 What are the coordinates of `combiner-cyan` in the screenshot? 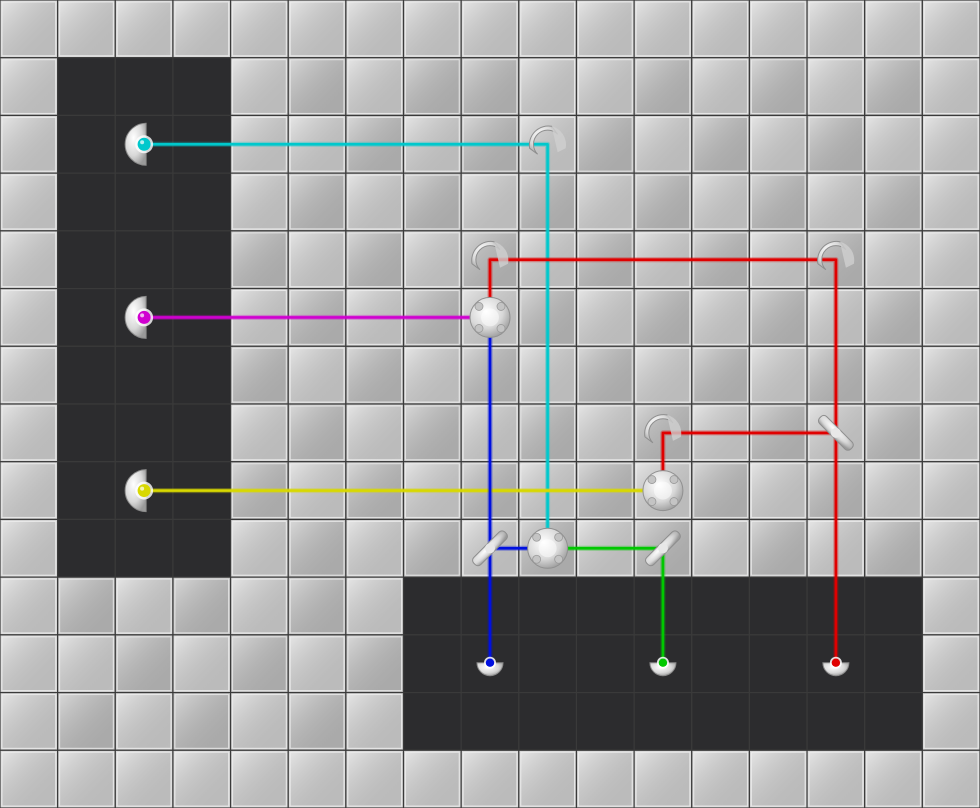 It's located at (548, 548).